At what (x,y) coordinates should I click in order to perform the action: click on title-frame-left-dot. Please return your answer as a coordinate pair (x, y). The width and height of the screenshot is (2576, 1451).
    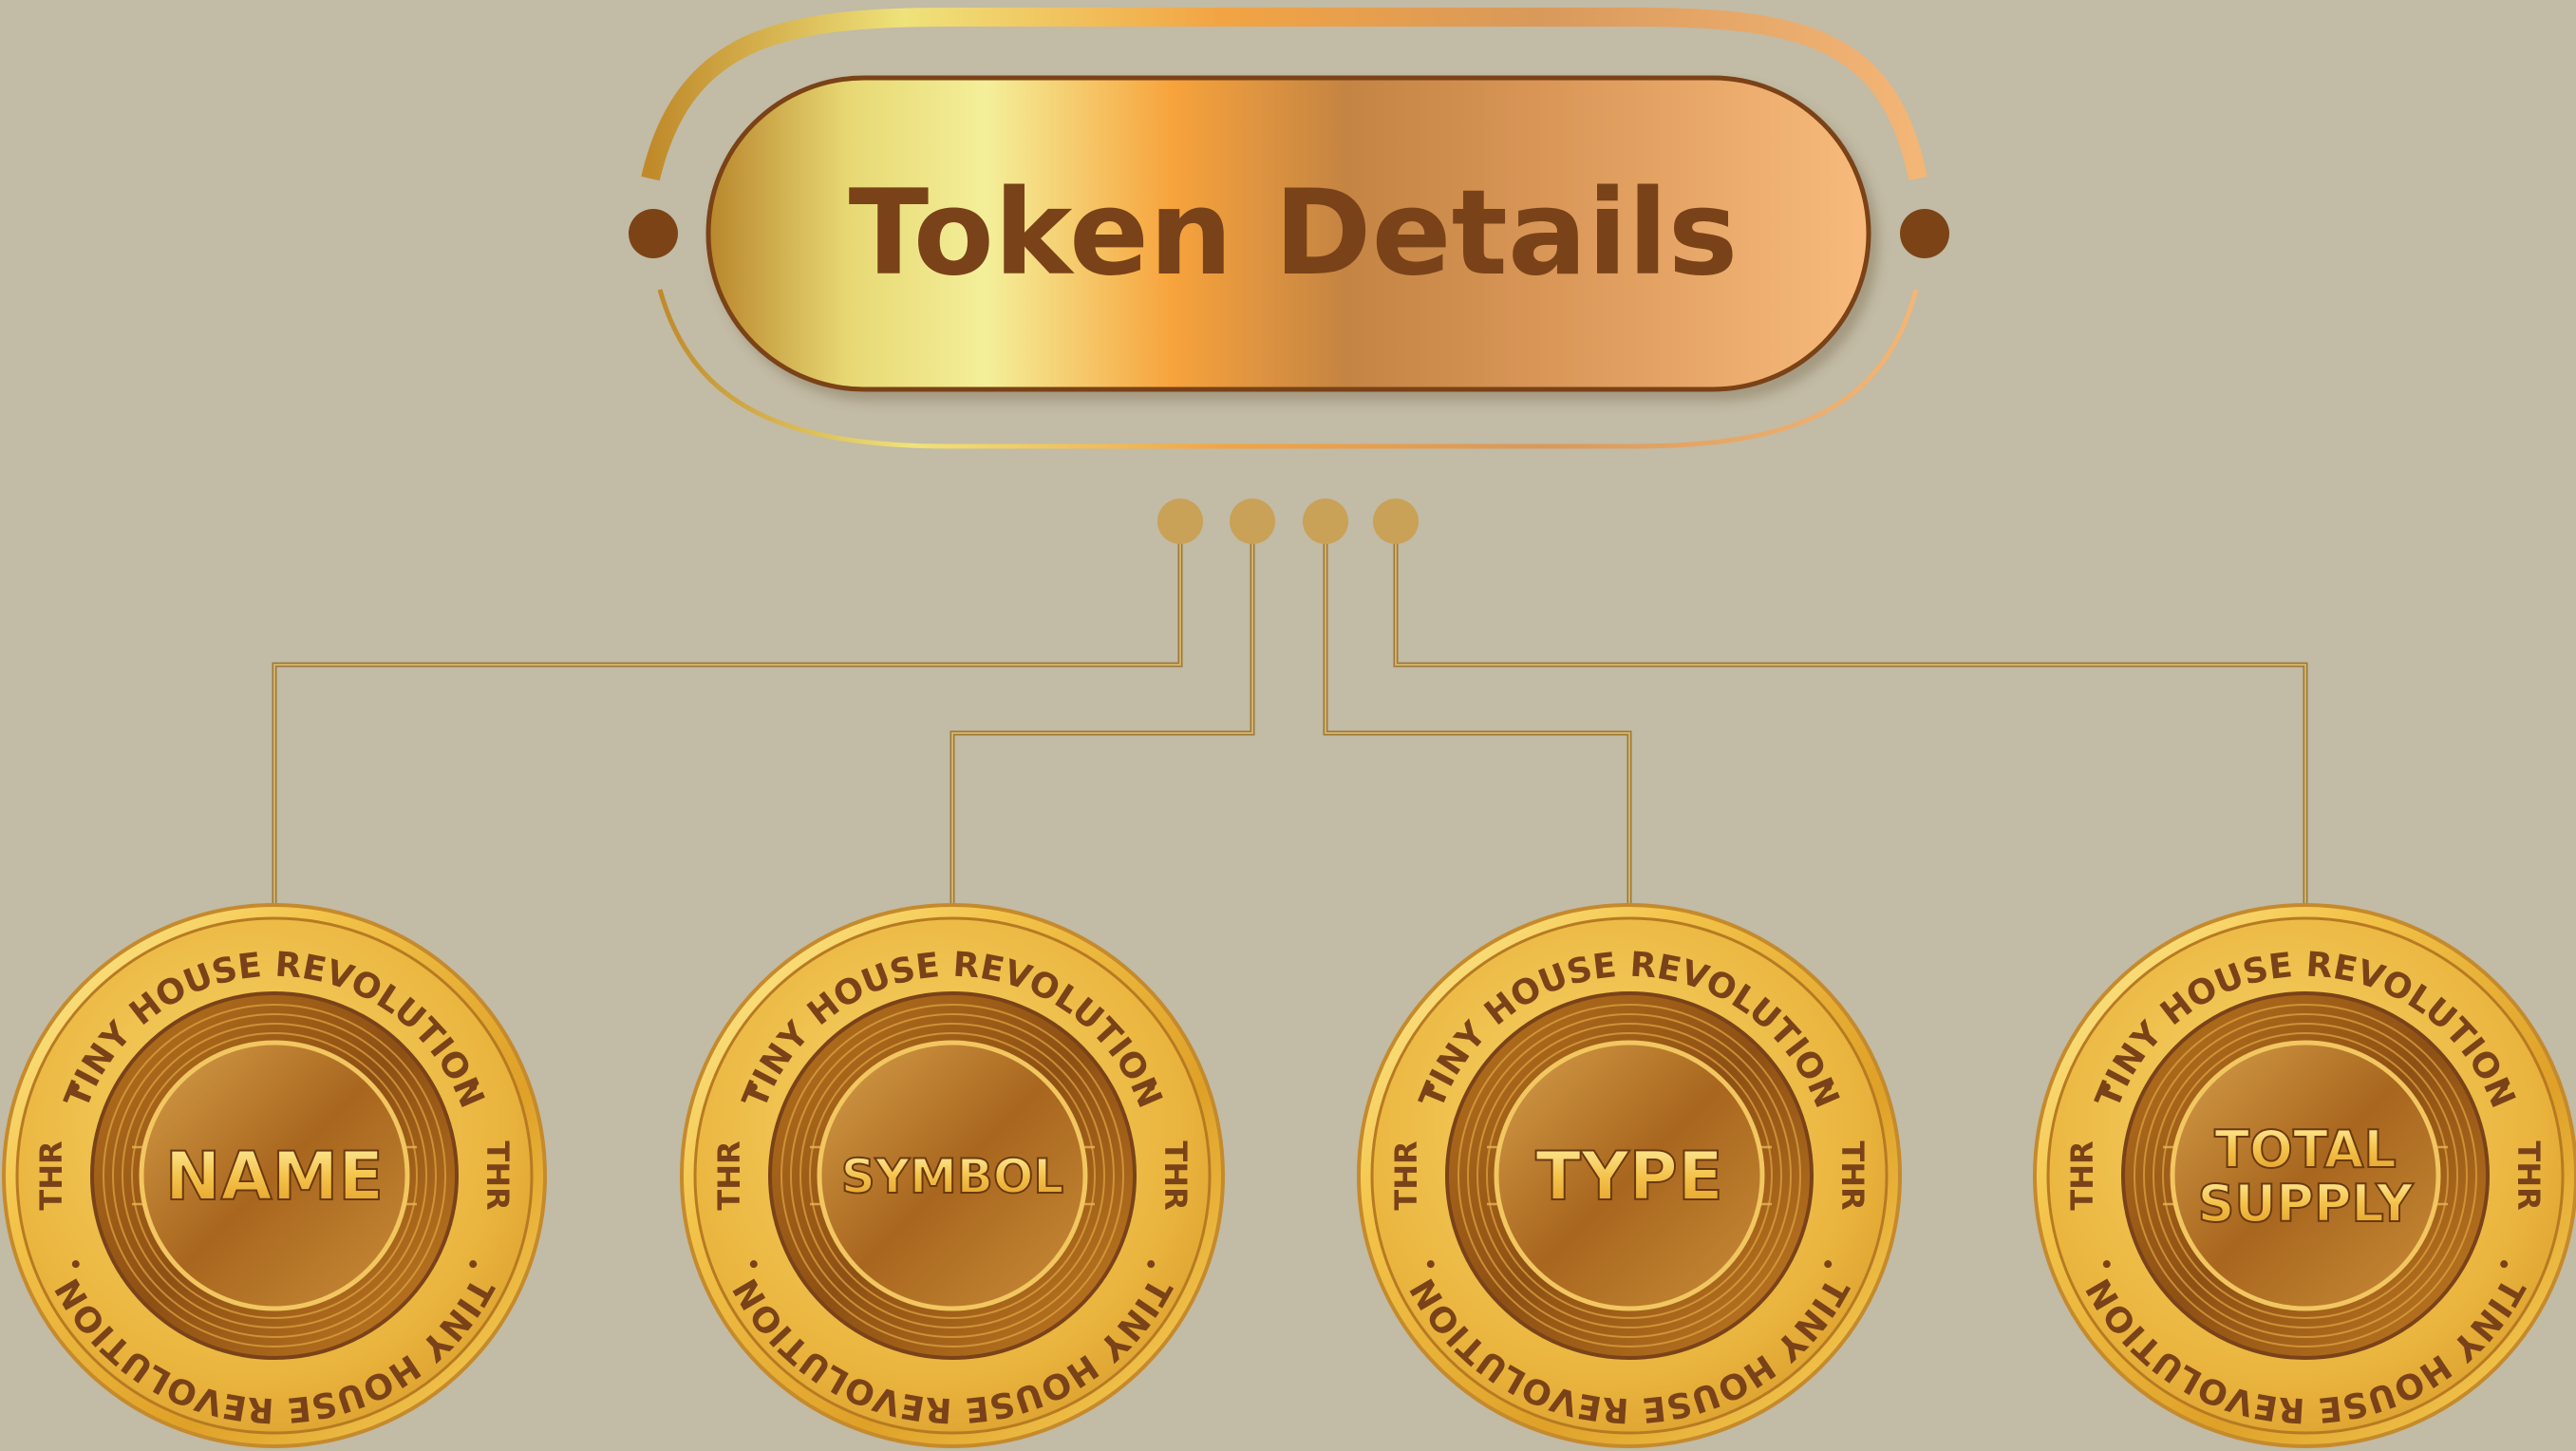
    Looking at the image, I should click on (653, 233).